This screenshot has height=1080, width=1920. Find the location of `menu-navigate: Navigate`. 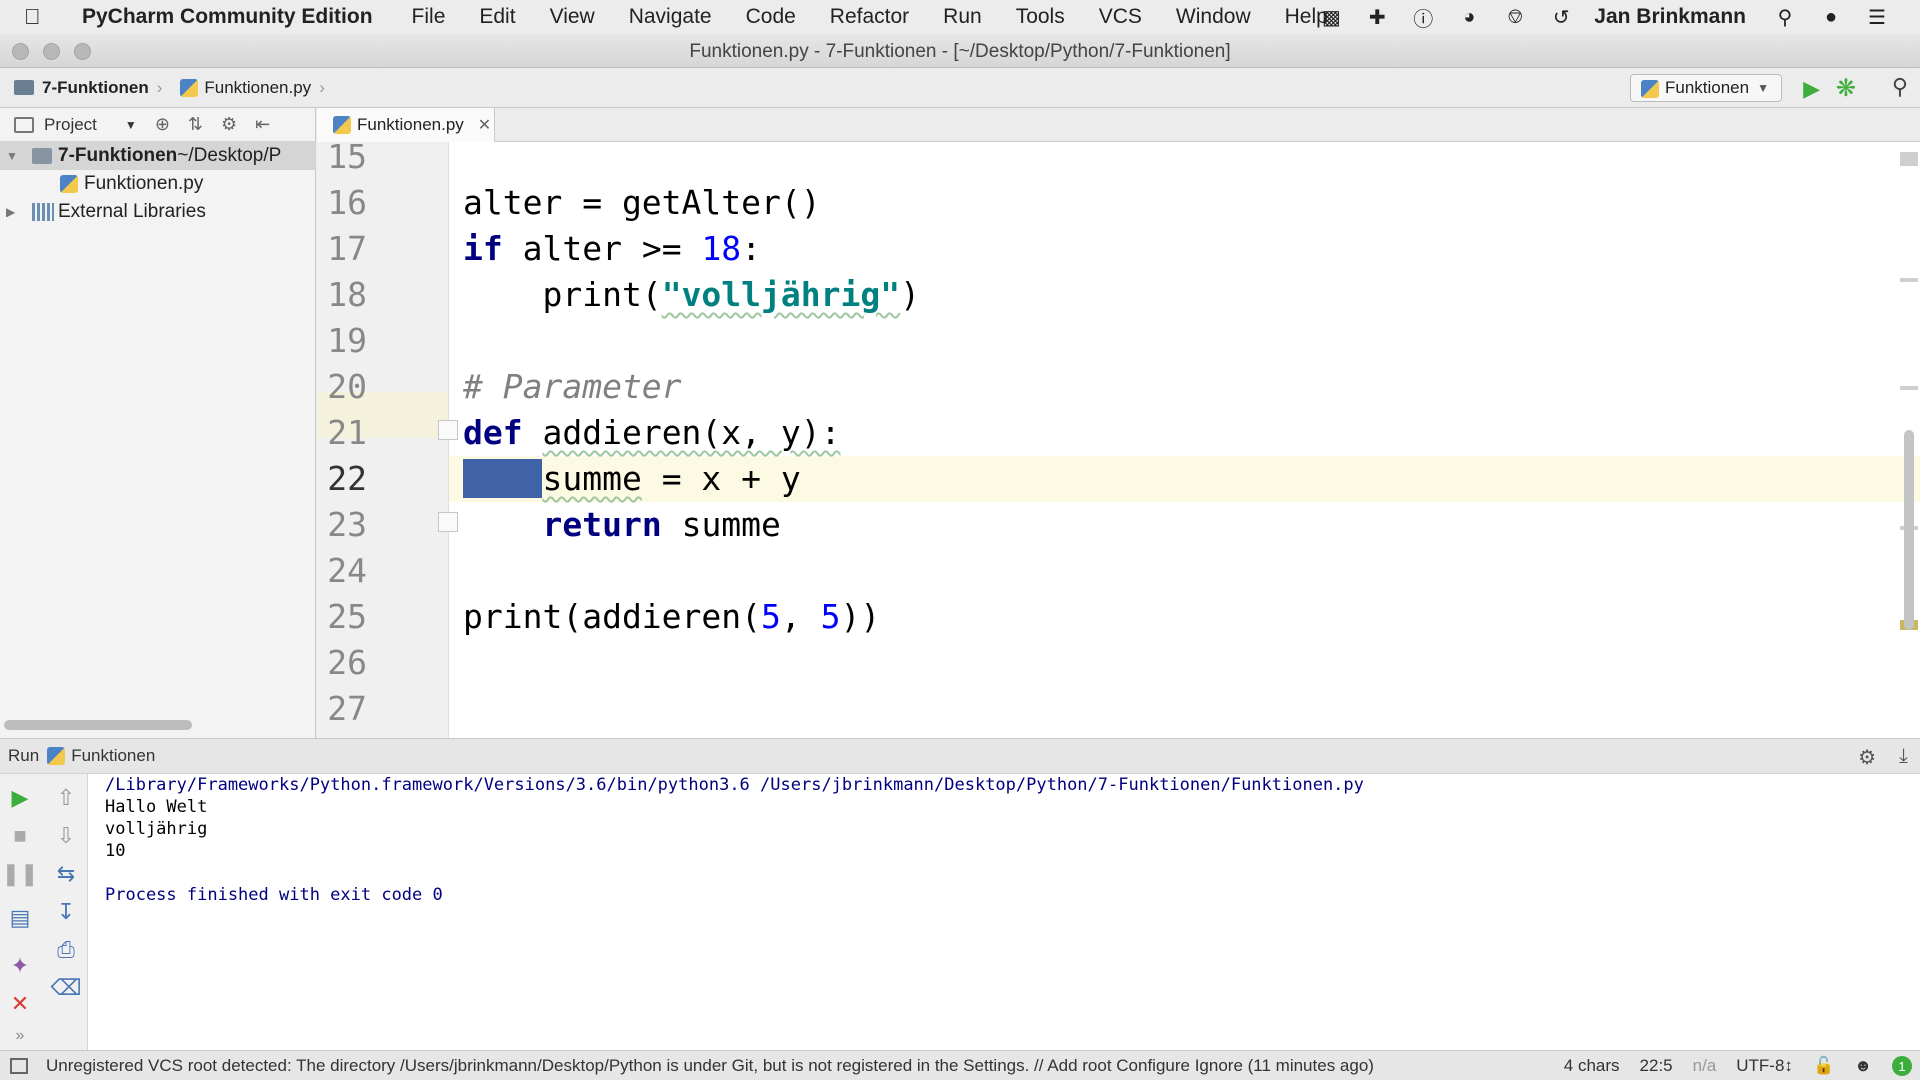

menu-navigate: Navigate is located at coordinates (670, 17).